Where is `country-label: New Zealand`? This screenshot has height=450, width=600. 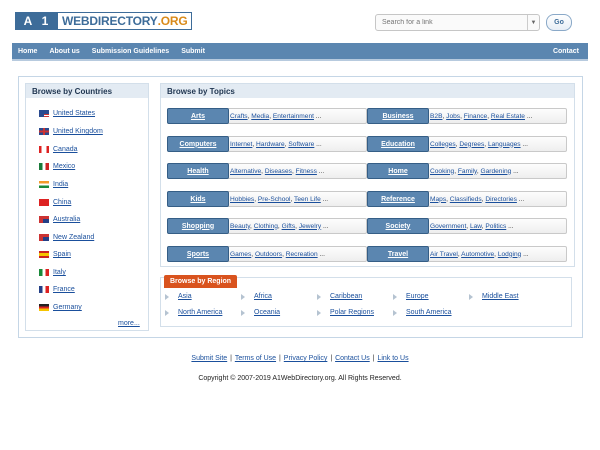
country-label: New Zealand is located at coordinates (73, 237).